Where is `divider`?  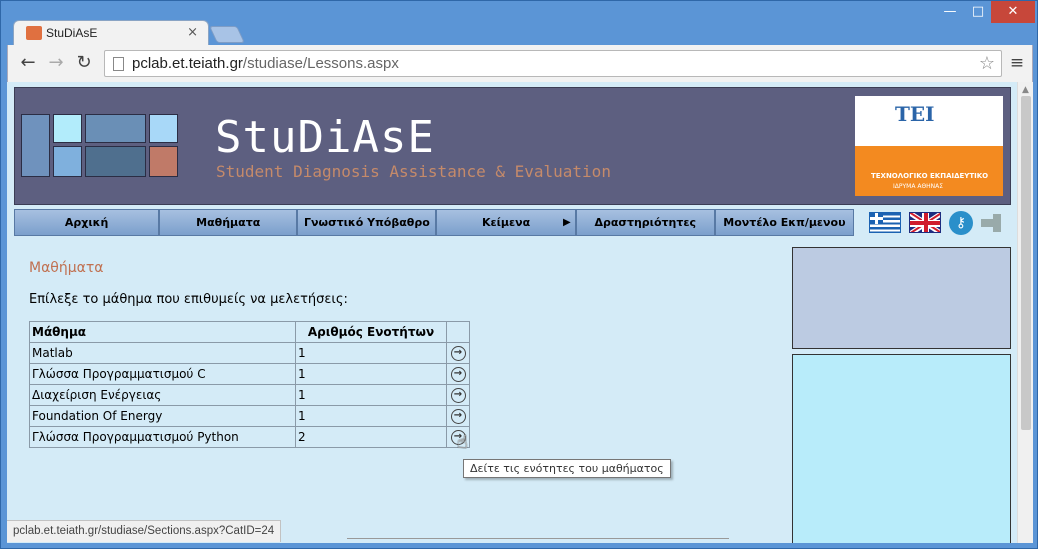
divider is located at coordinates (538, 538).